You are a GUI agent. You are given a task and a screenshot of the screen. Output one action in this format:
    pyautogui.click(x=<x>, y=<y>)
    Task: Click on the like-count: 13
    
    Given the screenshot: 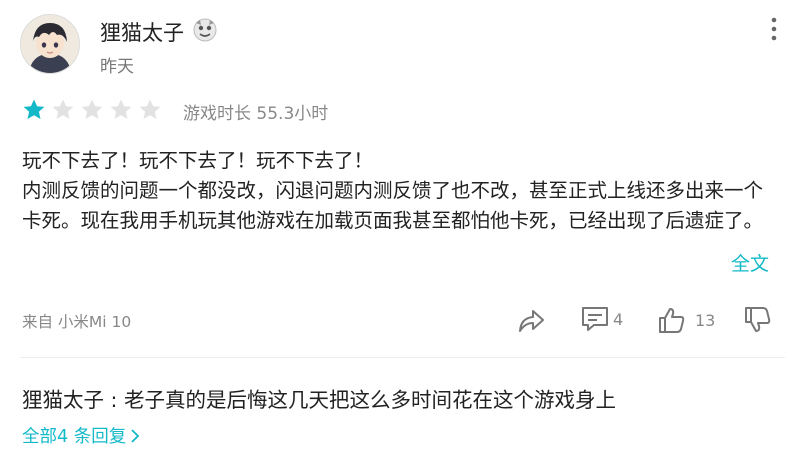 What is the action you would take?
    pyautogui.click(x=705, y=320)
    